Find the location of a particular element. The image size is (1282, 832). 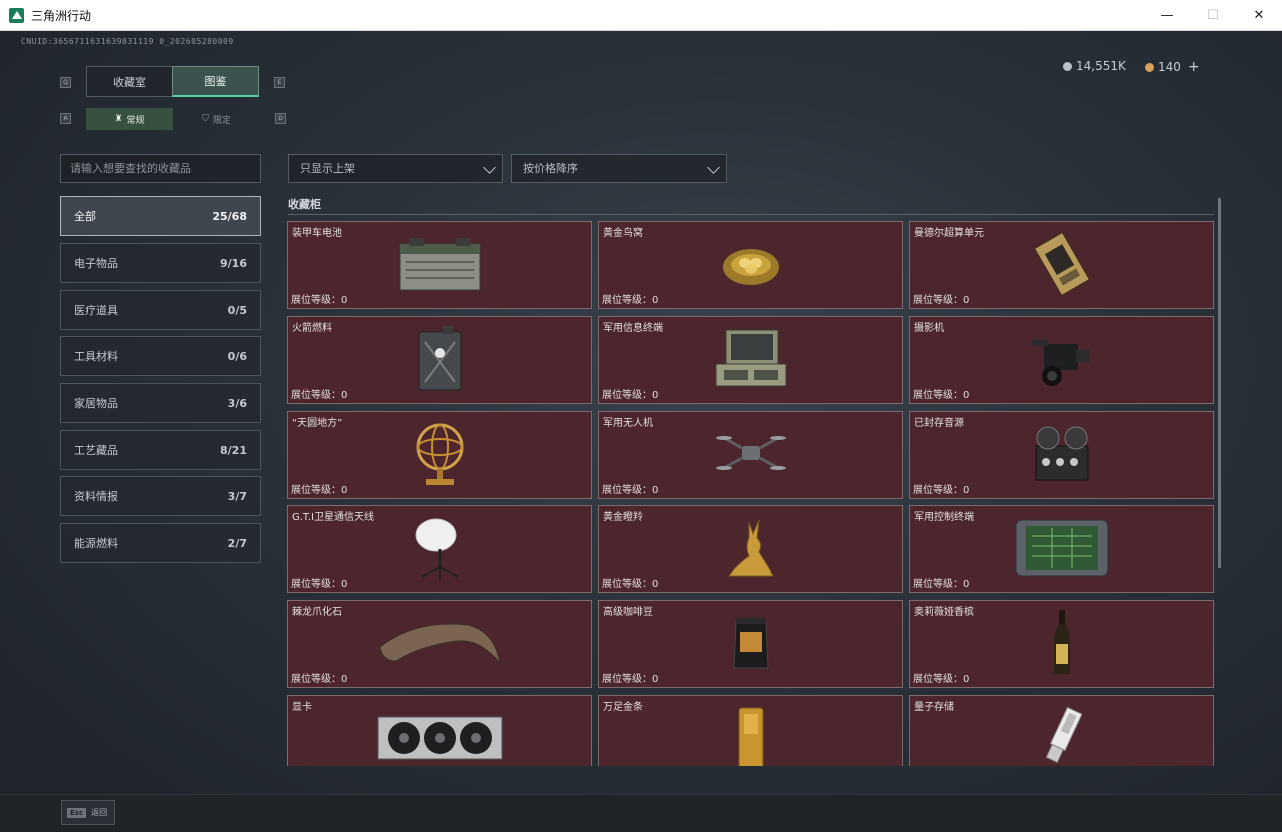

subtab-regular: ♜ 常规 is located at coordinates (129, 119).